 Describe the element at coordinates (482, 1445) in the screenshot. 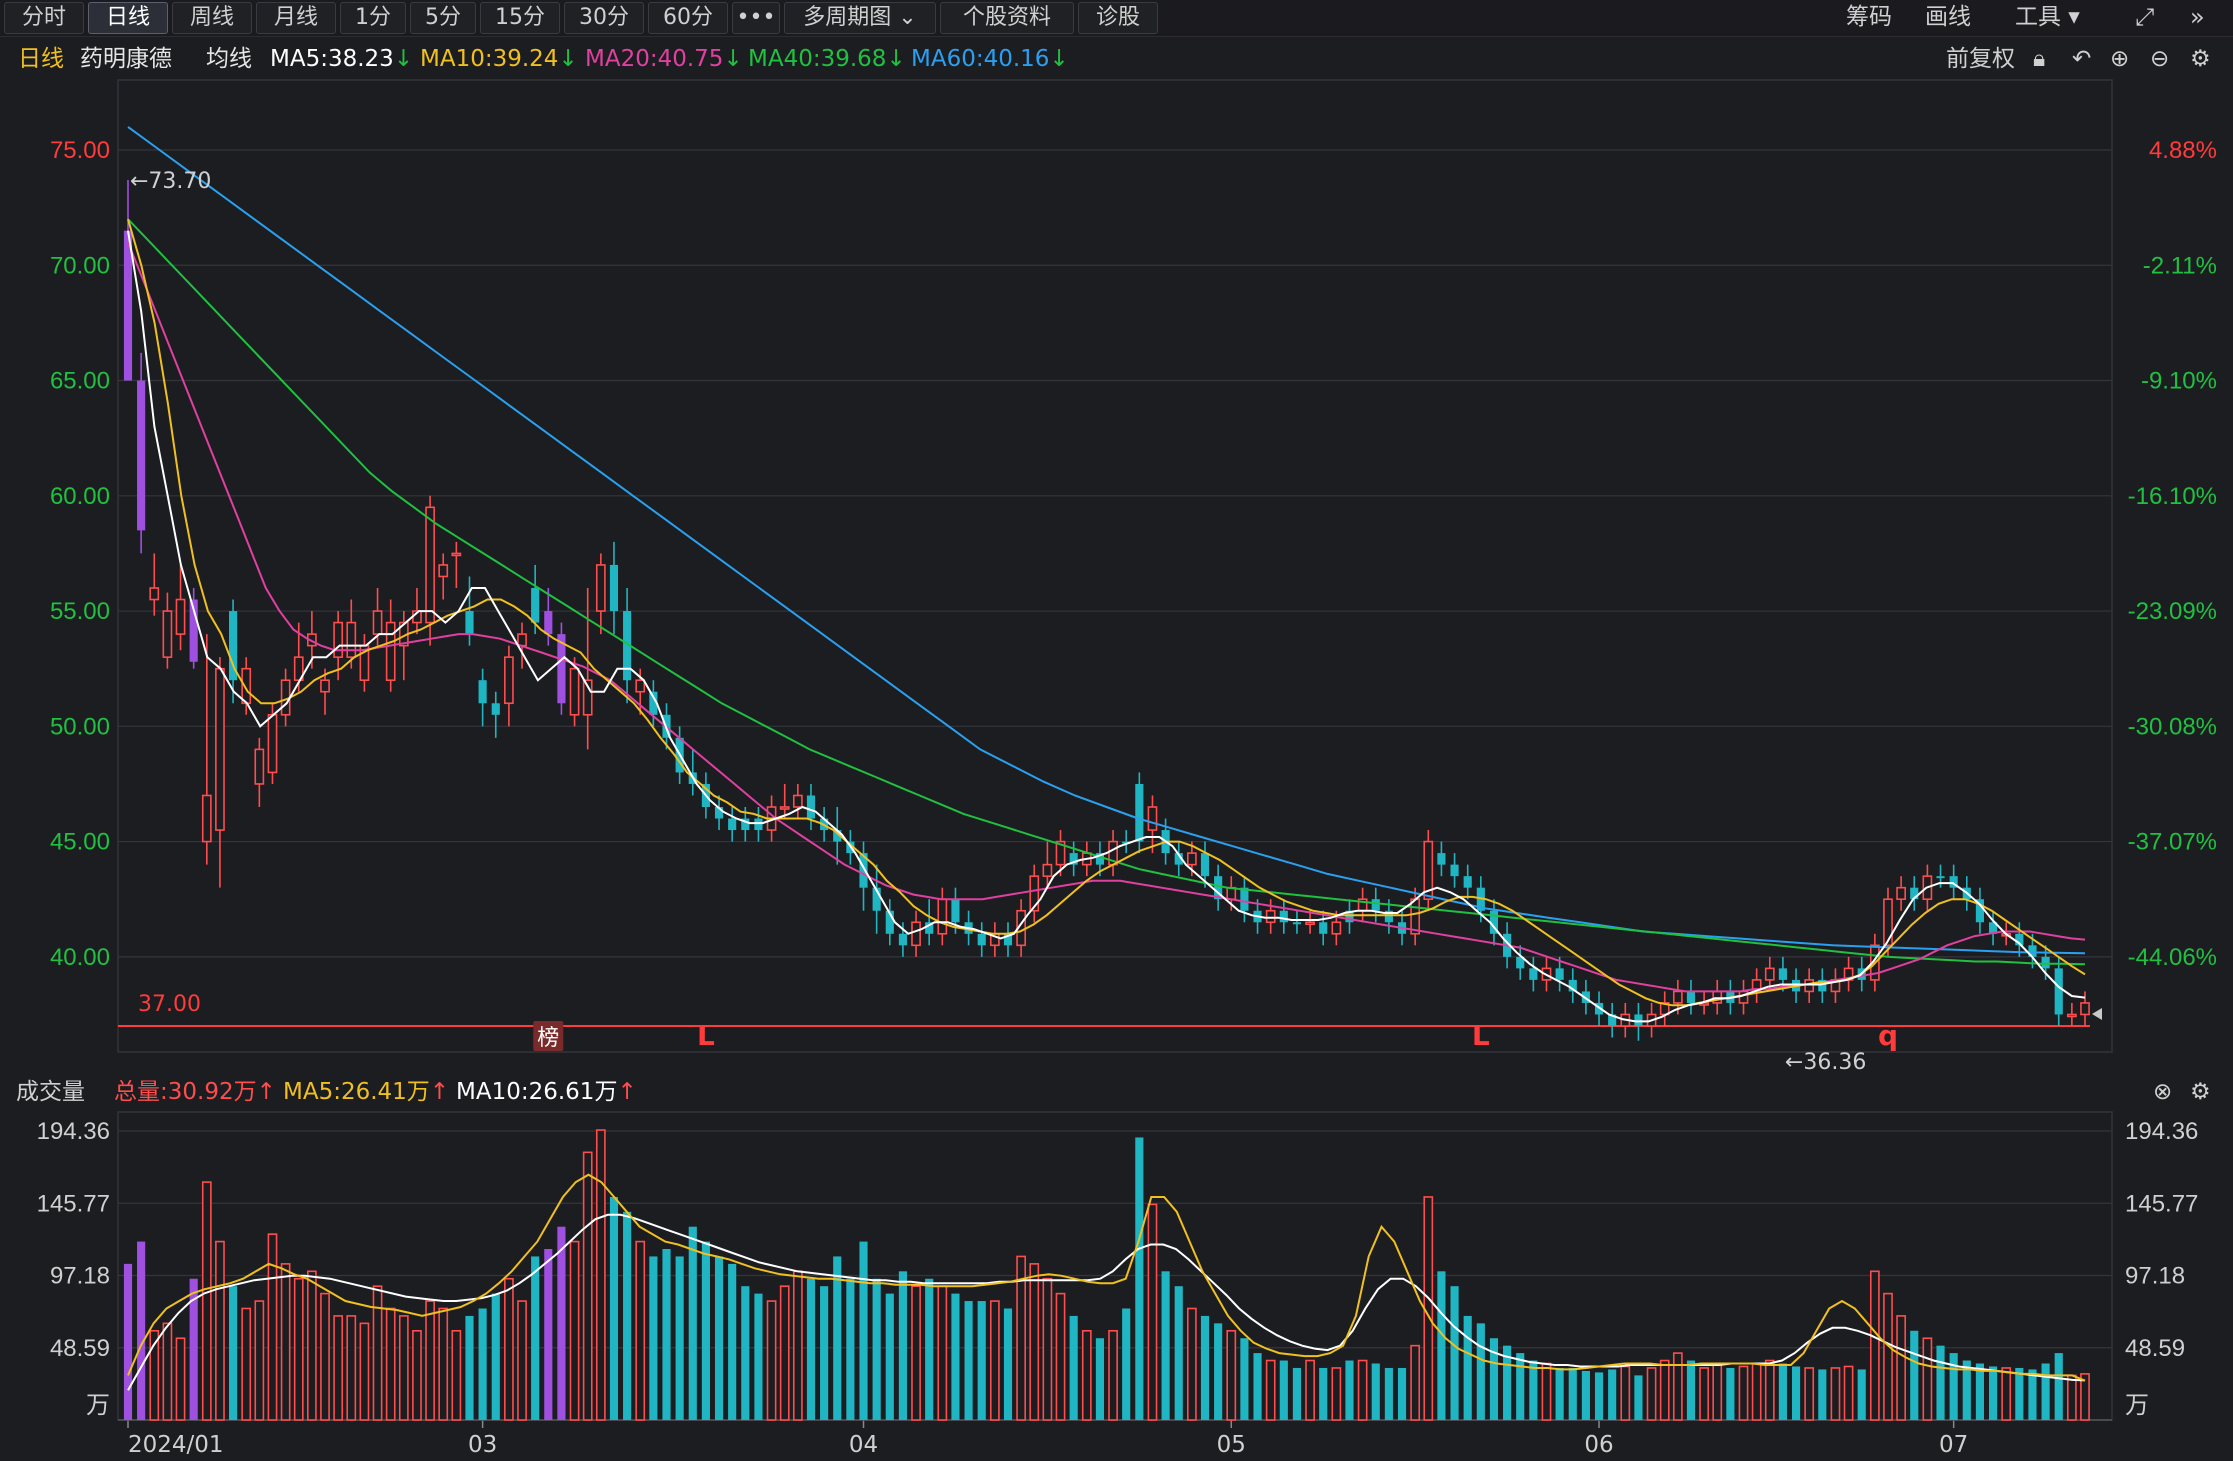

I see `x-tick-label: 03` at that location.